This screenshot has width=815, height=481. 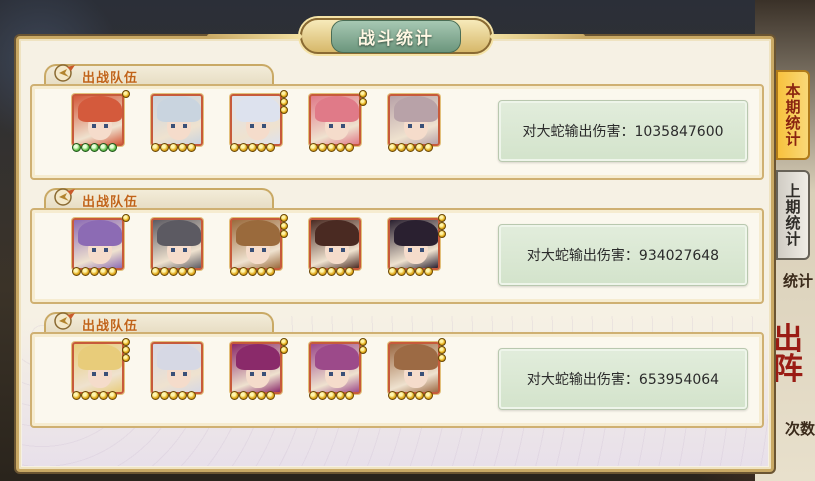 What do you see at coordinates (793, 115) in the screenshot?
I see `tab-current-period: 本期统计` at bounding box center [793, 115].